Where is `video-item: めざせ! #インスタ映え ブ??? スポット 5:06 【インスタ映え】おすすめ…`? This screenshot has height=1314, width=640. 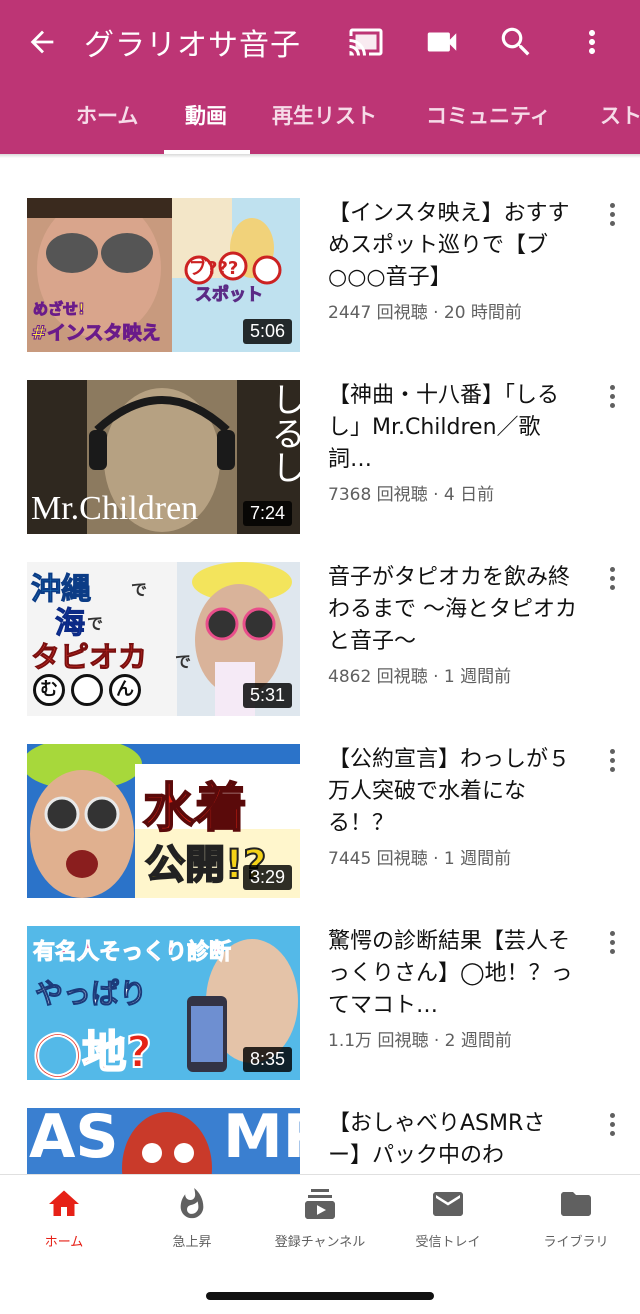 video-item: めざせ! #インスタ映え ブ??? スポット 5:06 【インスタ映え】おすすめ… is located at coordinates (320, 289).